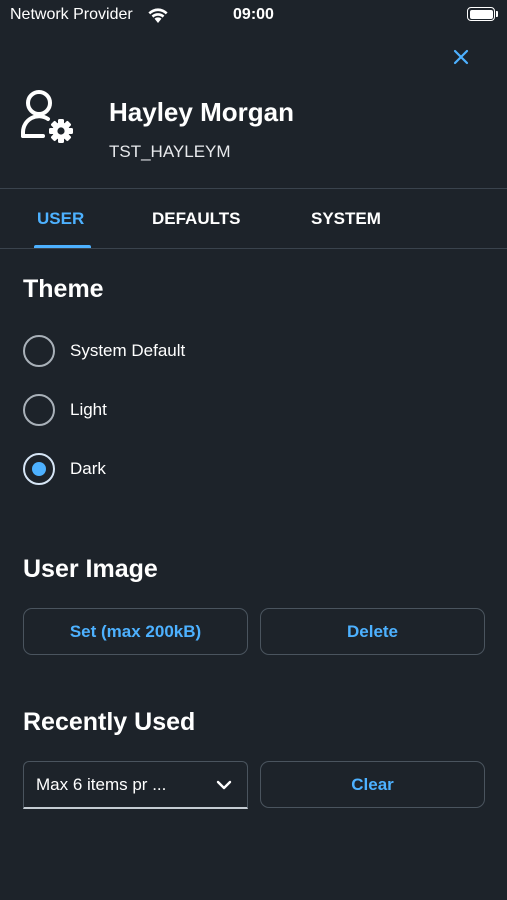 Image resolution: width=507 pixels, height=900 pixels. I want to click on set-image-button: Set (max 200kB), so click(135, 631).